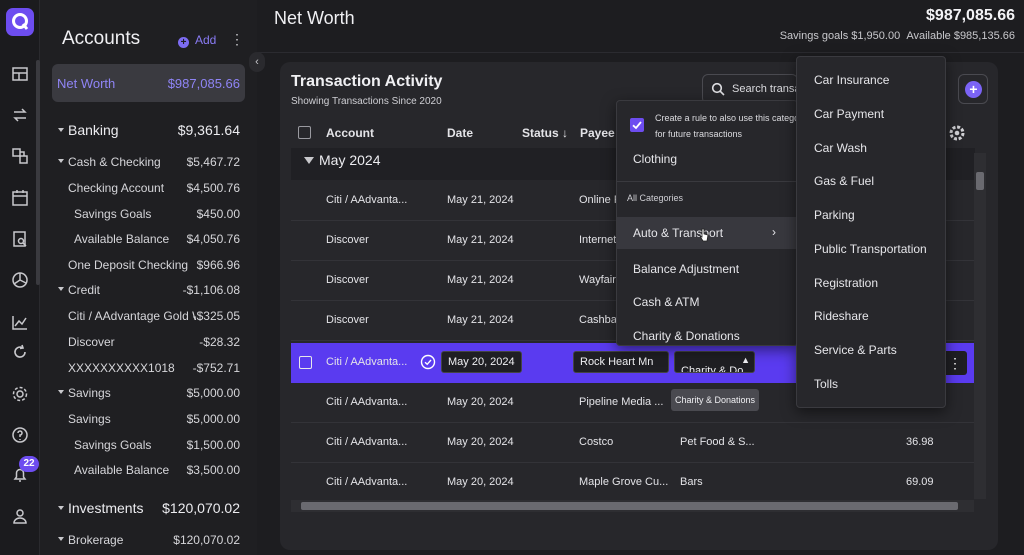  Describe the element at coordinates (980, 326) in the screenshot. I see `vertical-scrollbar` at that location.